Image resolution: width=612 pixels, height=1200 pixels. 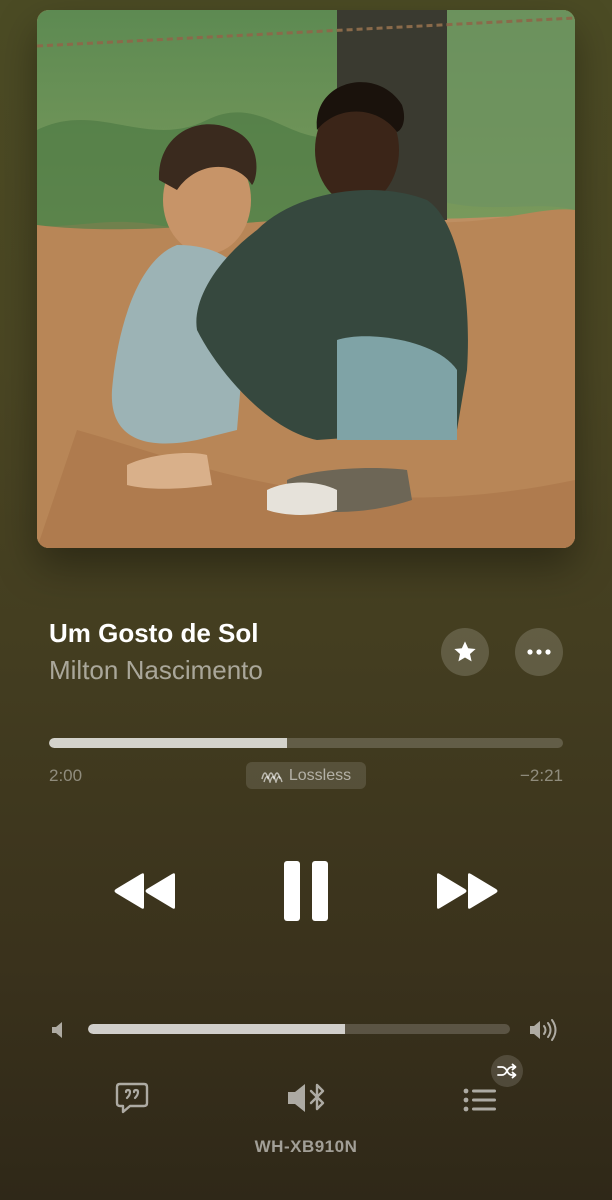 I want to click on shuffle-indicator, so click(x=507, y=1071).